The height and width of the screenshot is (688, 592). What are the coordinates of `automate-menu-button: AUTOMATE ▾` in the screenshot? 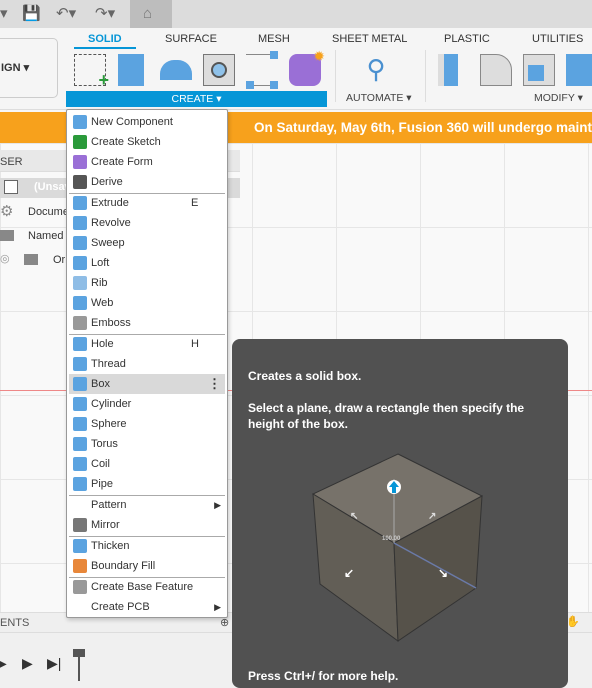 It's located at (379, 98).